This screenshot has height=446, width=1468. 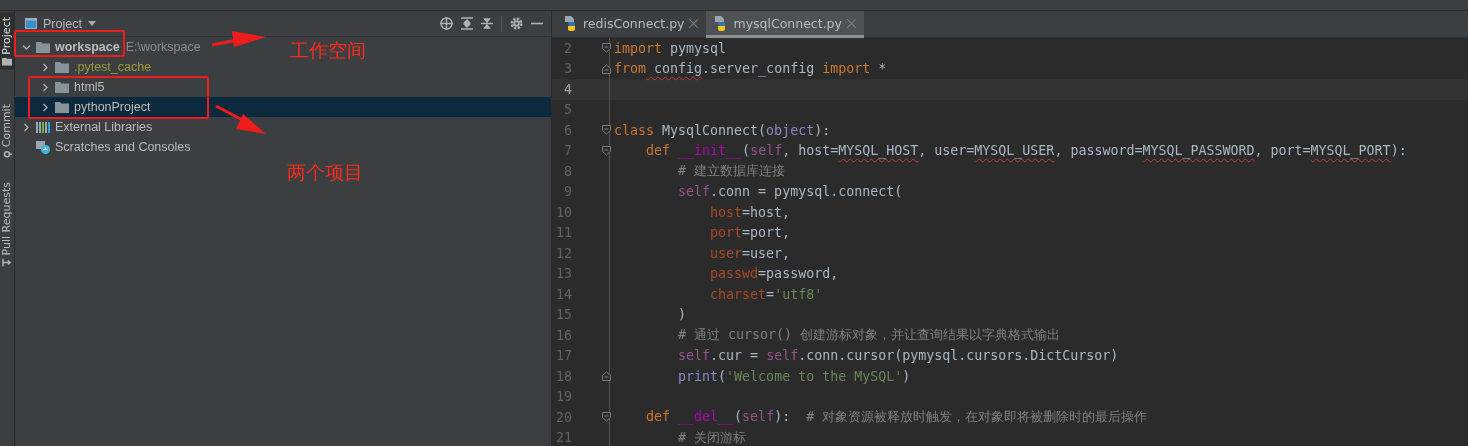 What do you see at coordinates (95, 107) in the screenshot?
I see `tree-item: pythonProject` at bounding box center [95, 107].